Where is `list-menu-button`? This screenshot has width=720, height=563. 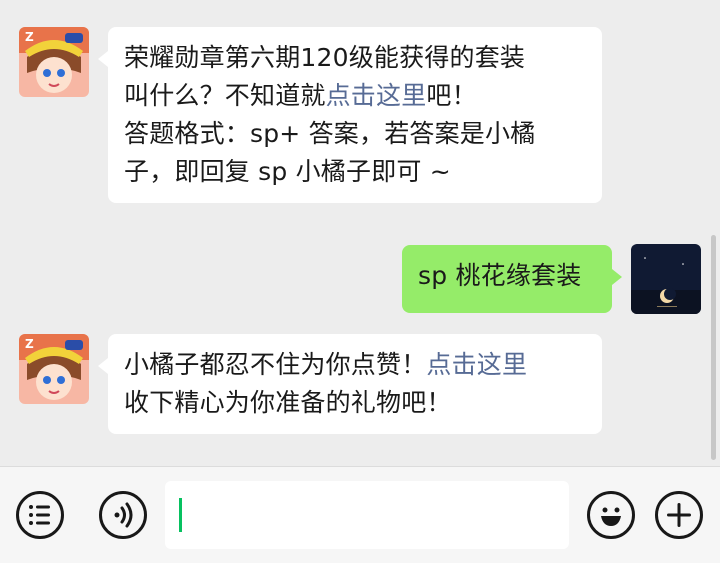 list-menu-button is located at coordinates (40, 515).